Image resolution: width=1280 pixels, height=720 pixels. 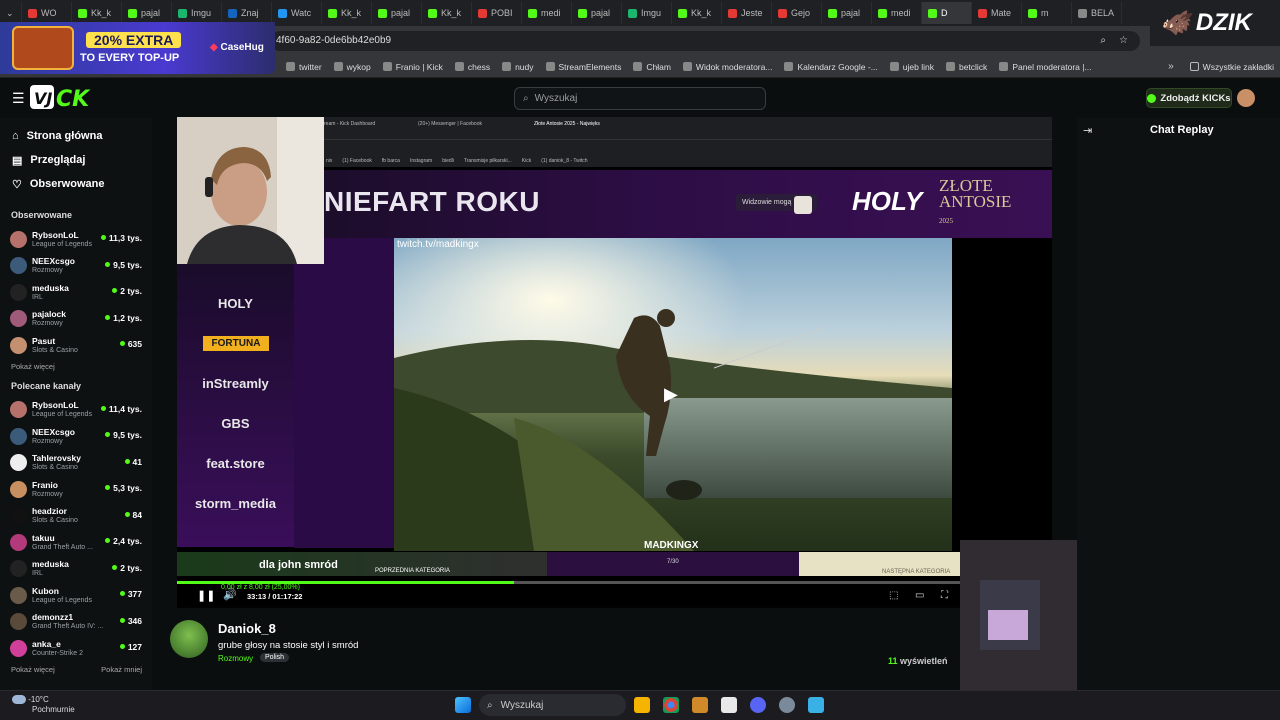 What do you see at coordinates (189, 639) in the screenshot?
I see `streamer-avatar` at bounding box center [189, 639].